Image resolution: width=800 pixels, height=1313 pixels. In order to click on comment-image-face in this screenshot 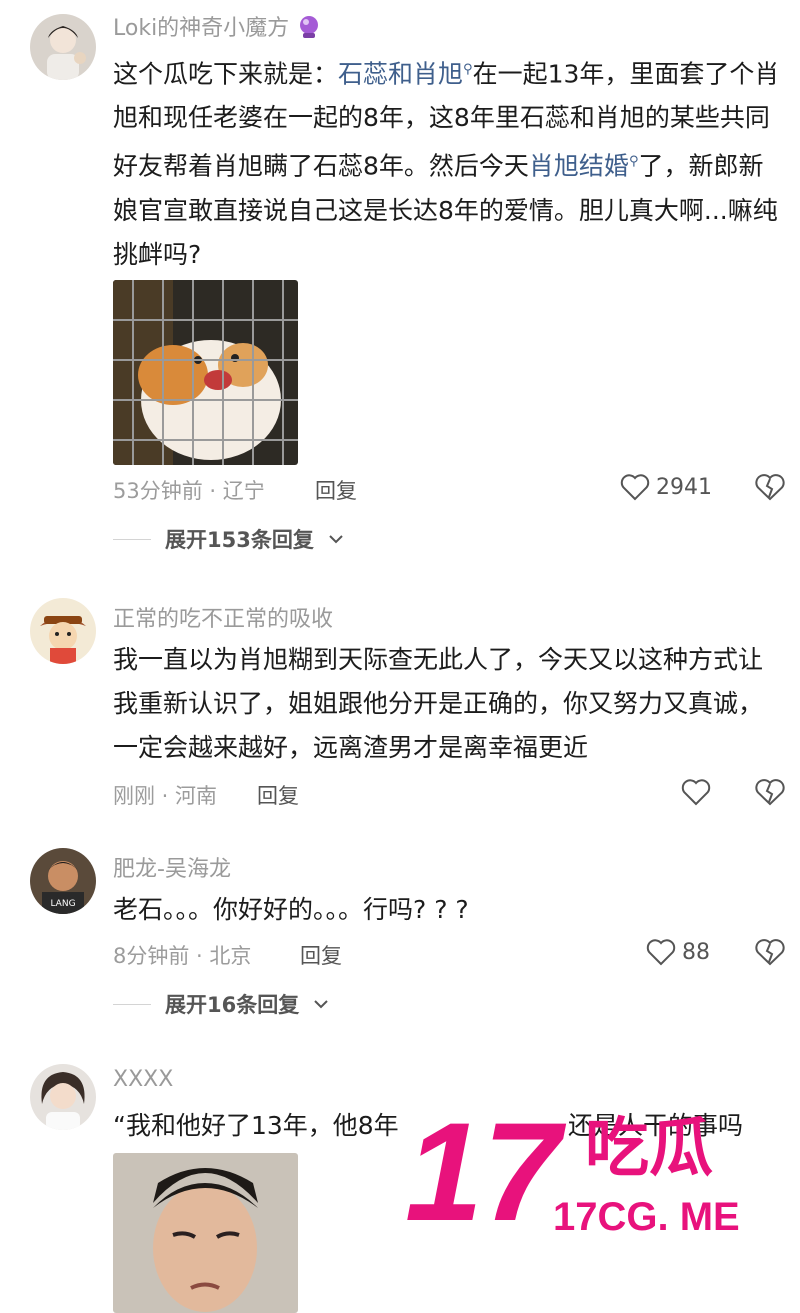, I will do `click(205, 1233)`.